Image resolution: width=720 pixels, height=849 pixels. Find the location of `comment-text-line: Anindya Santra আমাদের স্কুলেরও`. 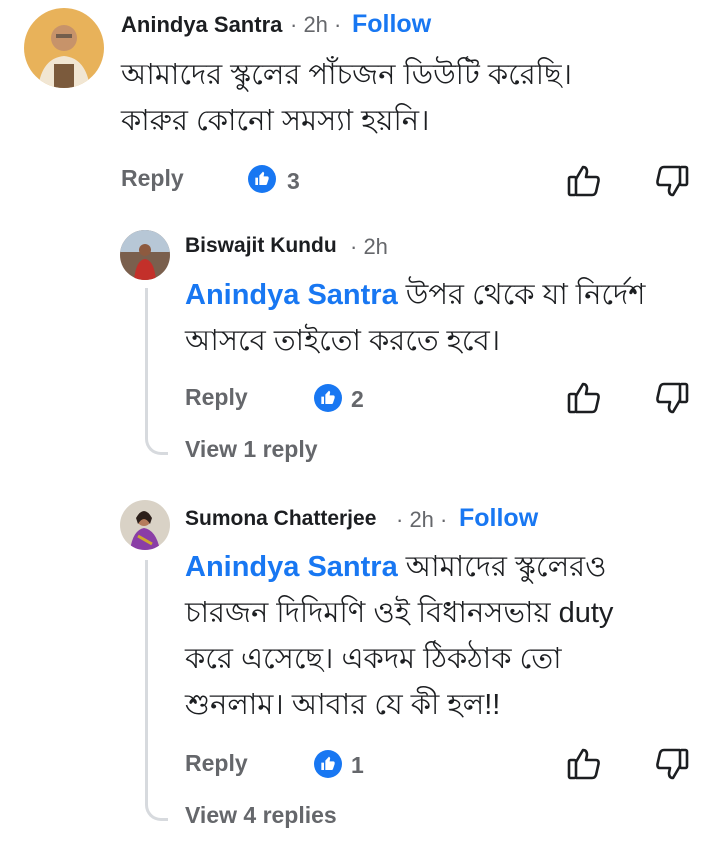

comment-text-line: Anindya Santra আমাদের স্কুলেরও is located at coordinates (445, 567).